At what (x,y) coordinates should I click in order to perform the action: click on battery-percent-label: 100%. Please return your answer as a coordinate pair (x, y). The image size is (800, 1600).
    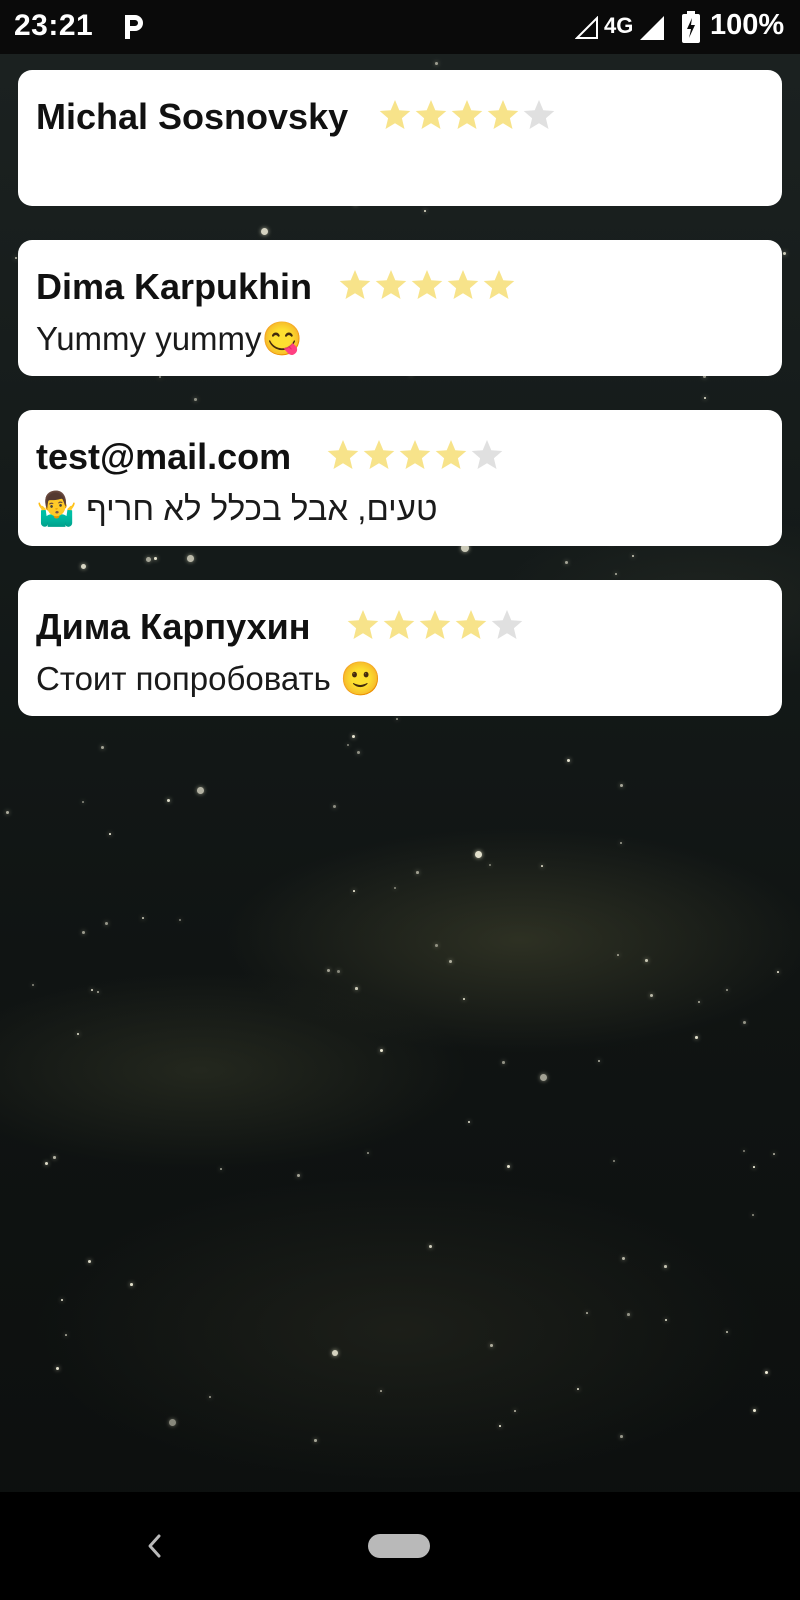
    Looking at the image, I should click on (747, 25).